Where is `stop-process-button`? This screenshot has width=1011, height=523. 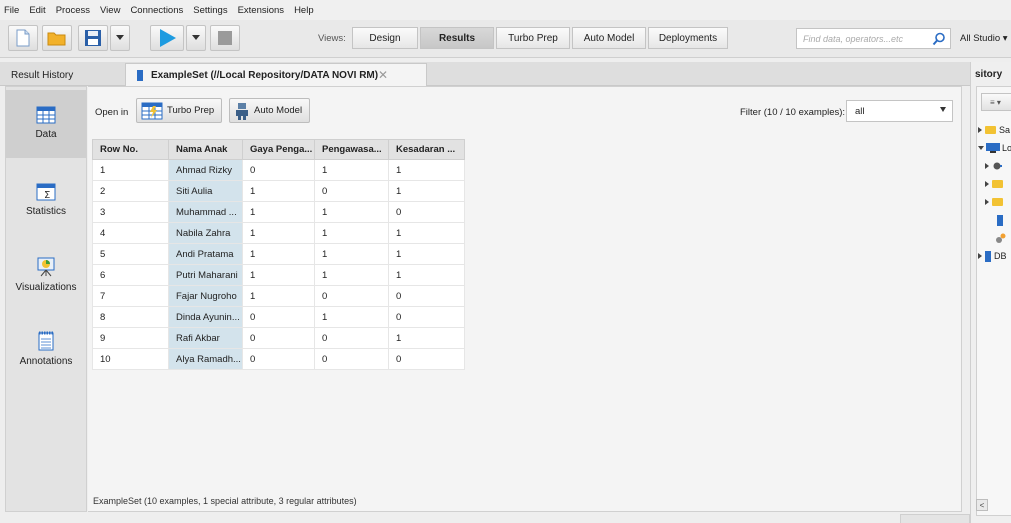 stop-process-button is located at coordinates (225, 38).